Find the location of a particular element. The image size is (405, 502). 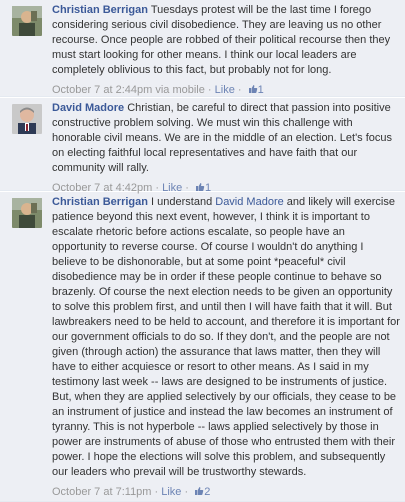

like-count-link: 2 is located at coordinates (200, 492).